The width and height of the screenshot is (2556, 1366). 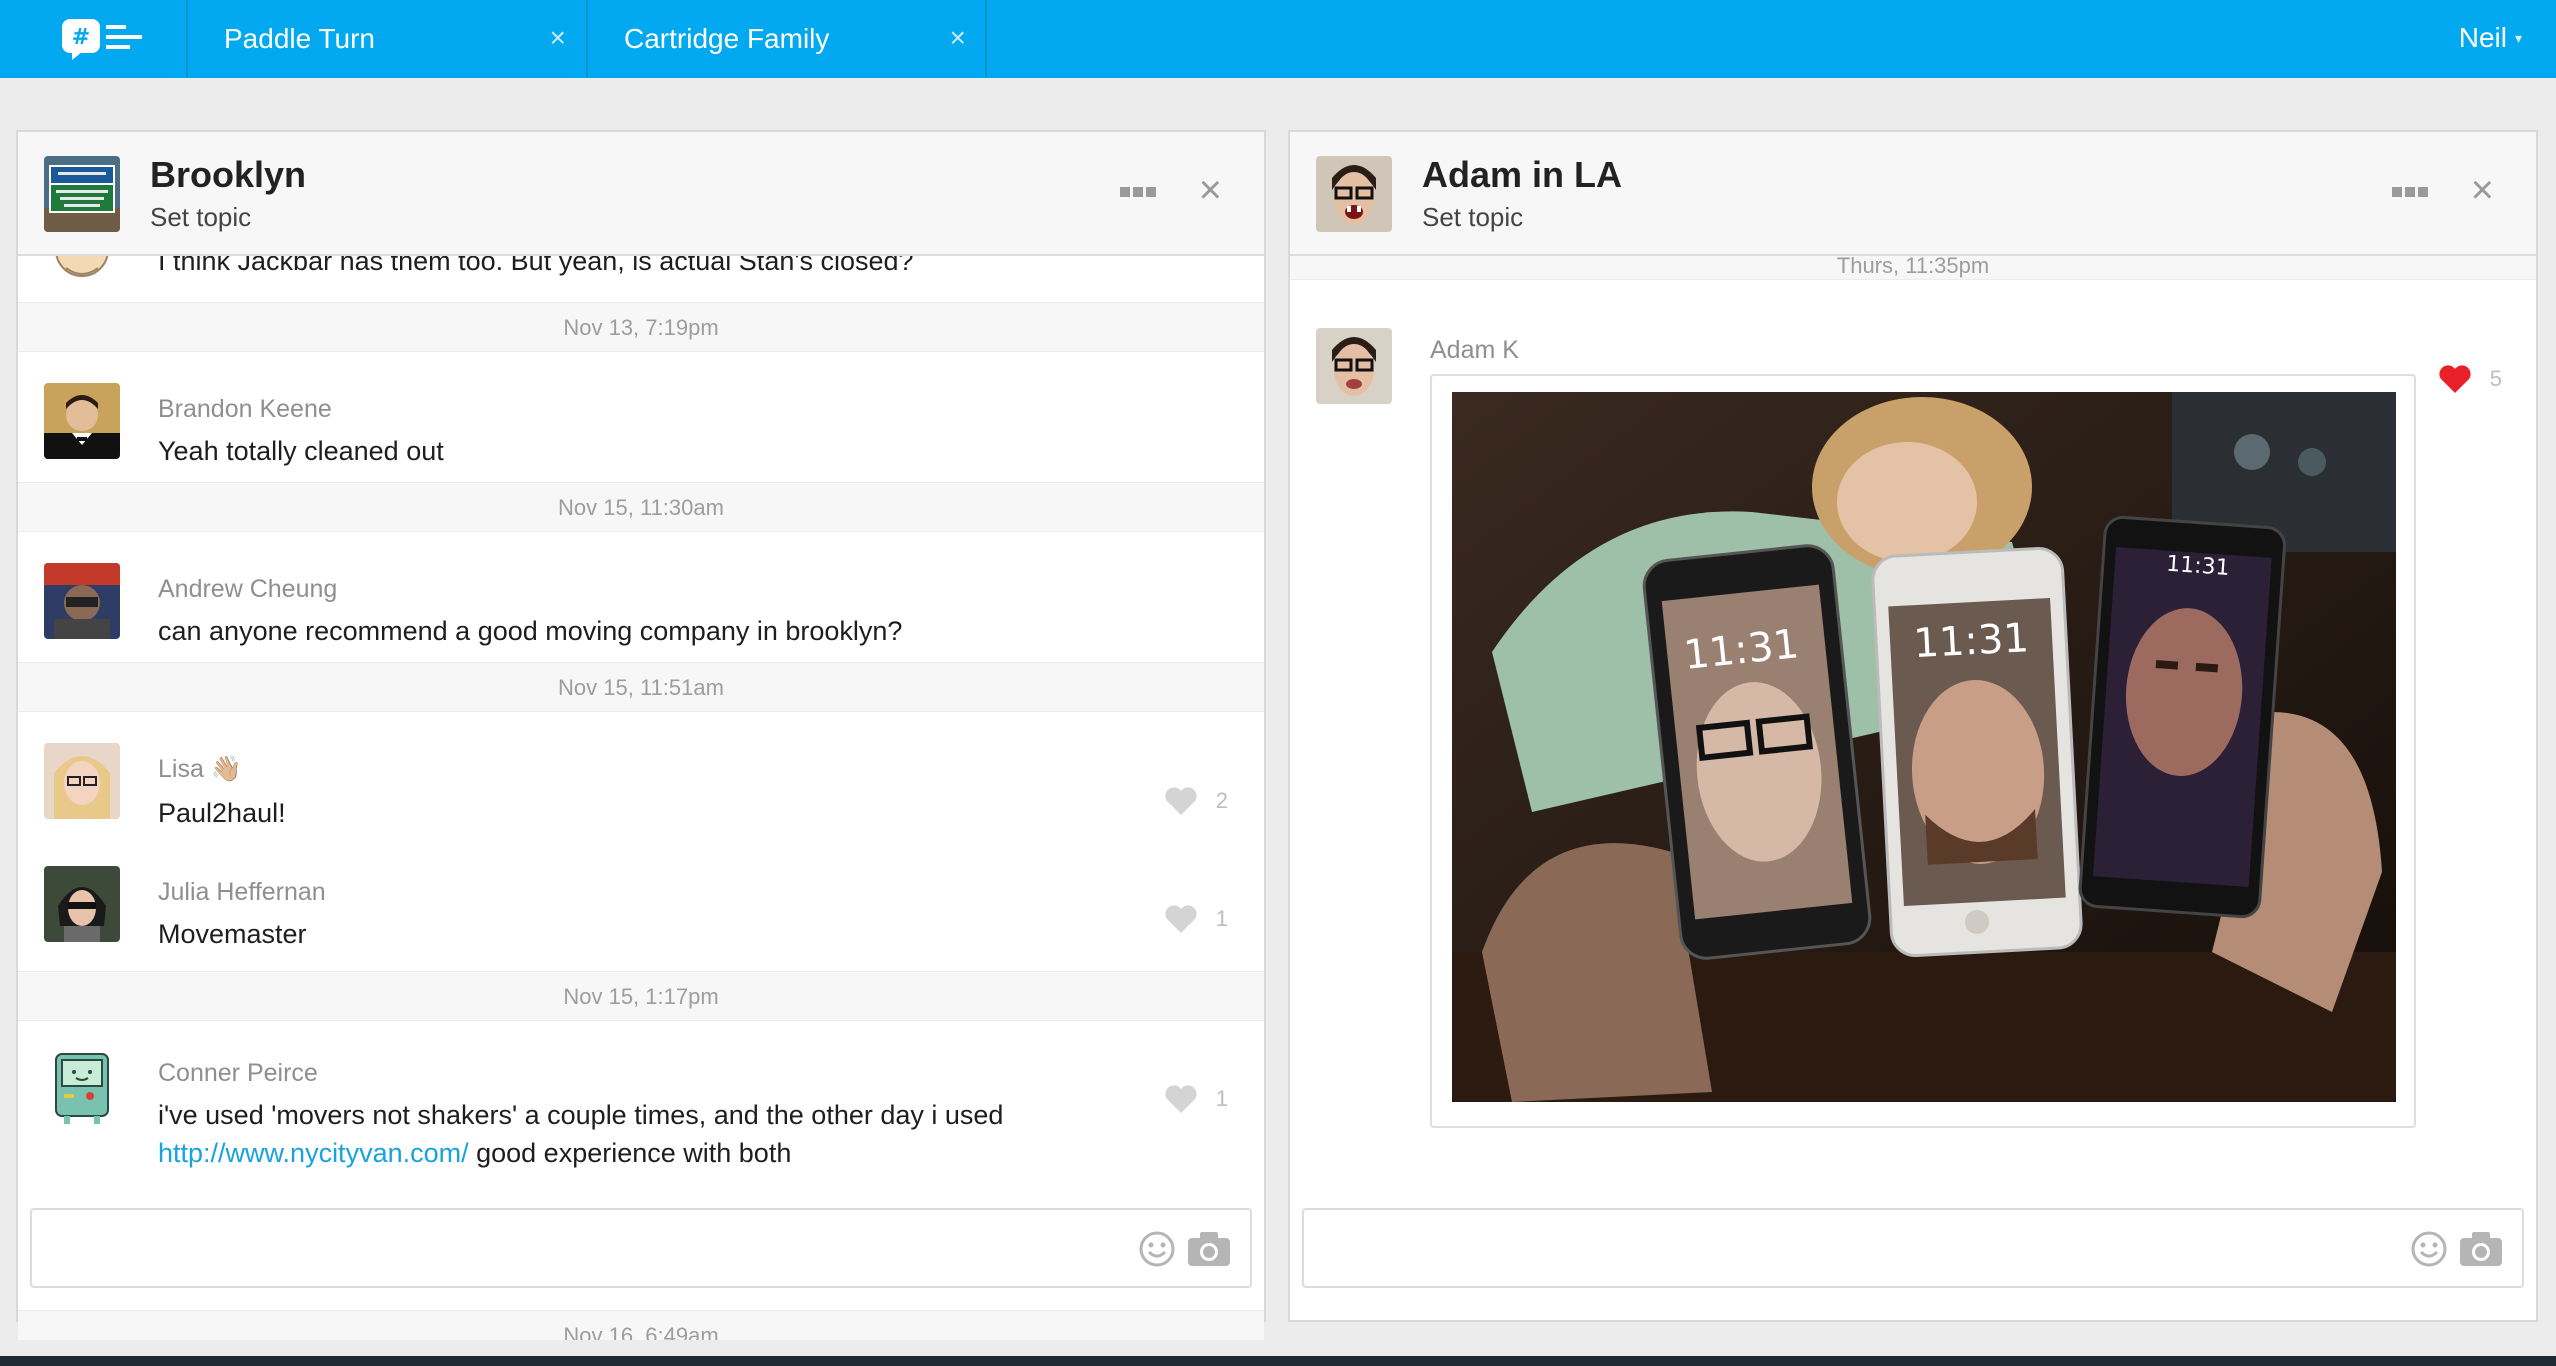 I want to click on panel-header: Adam in LA Set topic ×, so click(x=1913, y=194).